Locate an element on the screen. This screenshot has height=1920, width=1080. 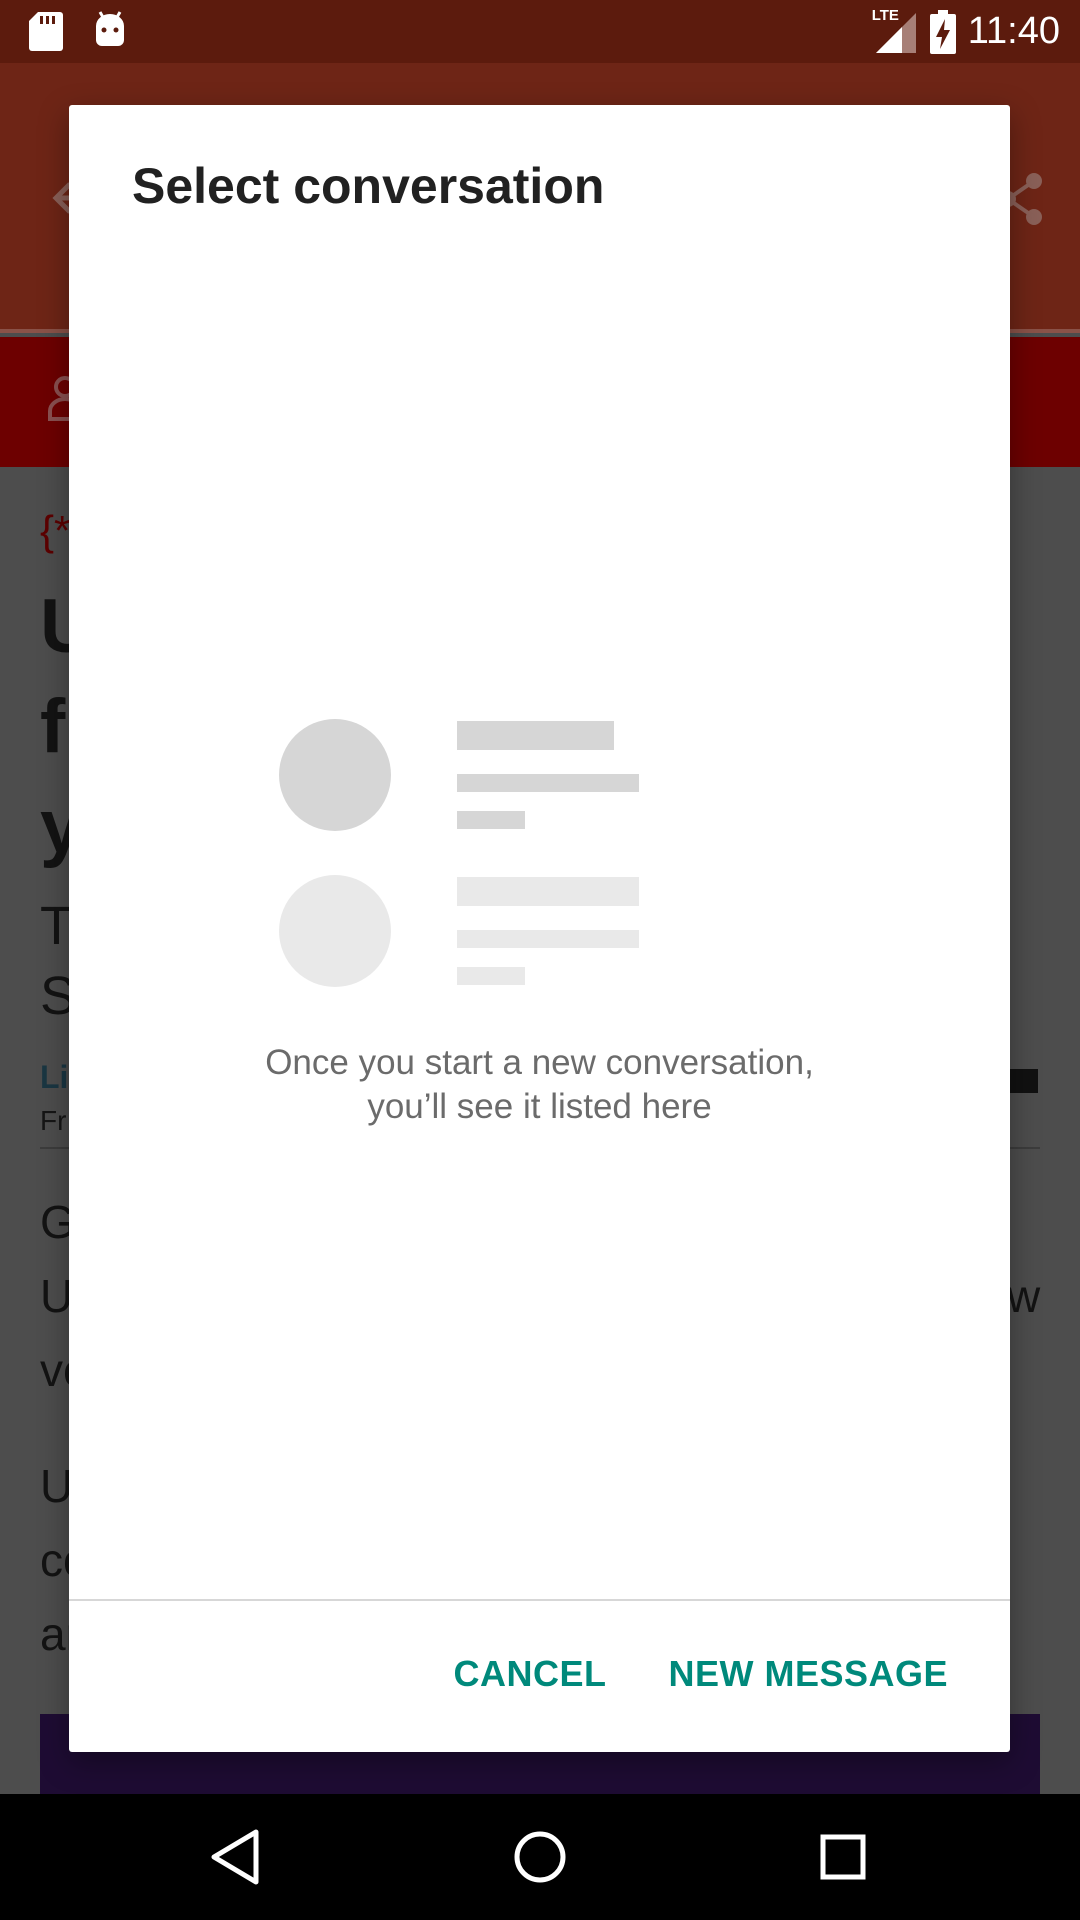
empty-state-line-1: Once you start a new conversation, is located at coordinates (539, 1062).